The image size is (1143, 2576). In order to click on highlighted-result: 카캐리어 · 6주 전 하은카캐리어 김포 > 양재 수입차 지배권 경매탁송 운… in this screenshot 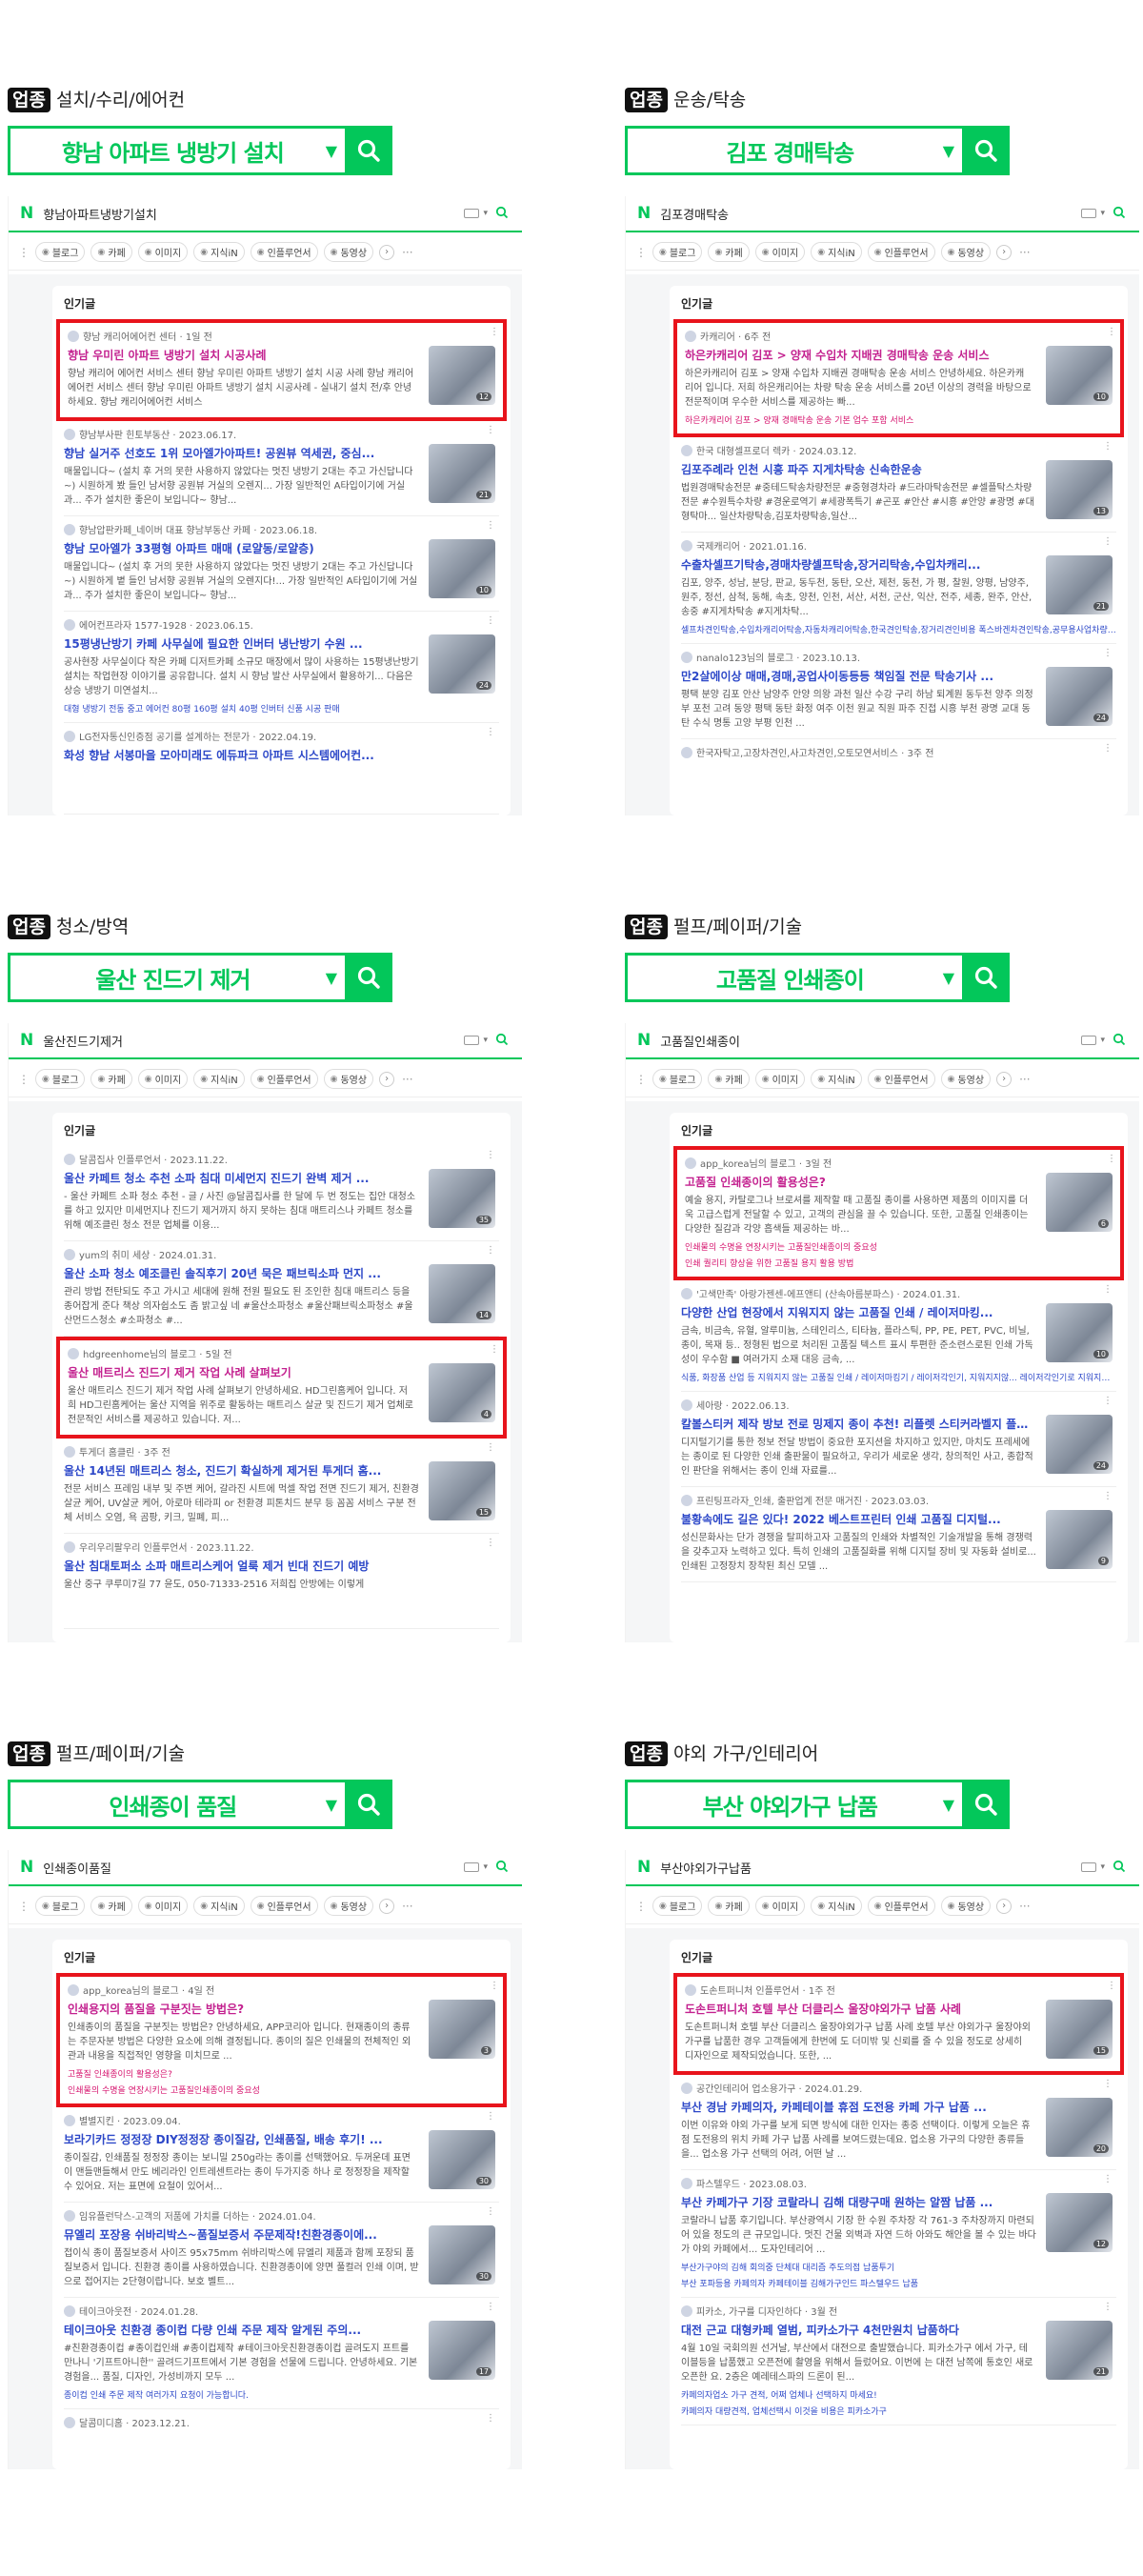, I will do `click(898, 378)`.